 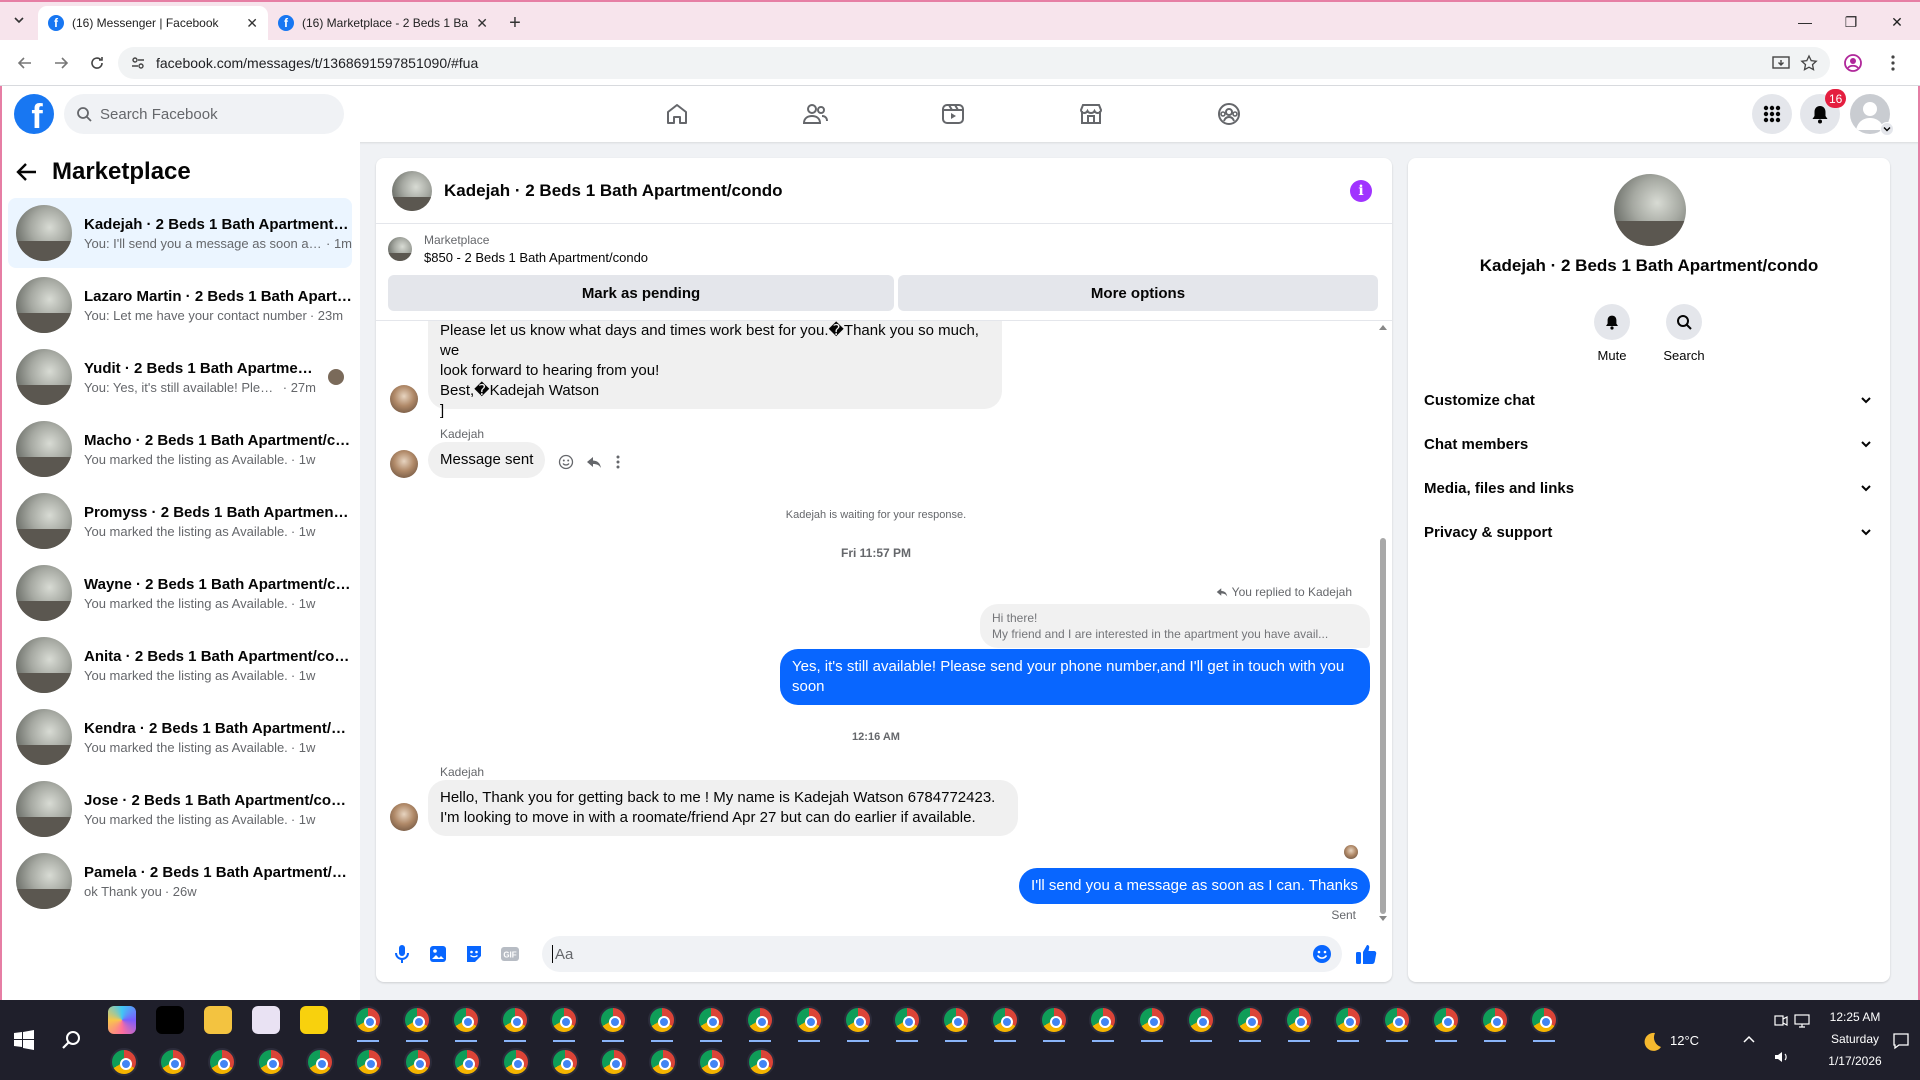 What do you see at coordinates (594, 462) in the screenshot?
I see `reply-icon` at bounding box center [594, 462].